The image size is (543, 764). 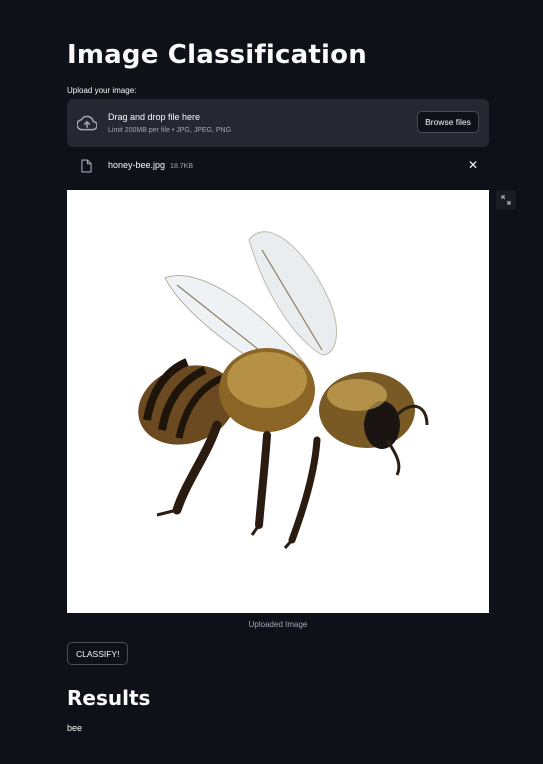 What do you see at coordinates (98, 653) in the screenshot?
I see `classify-button: CLASSIFY!` at bounding box center [98, 653].